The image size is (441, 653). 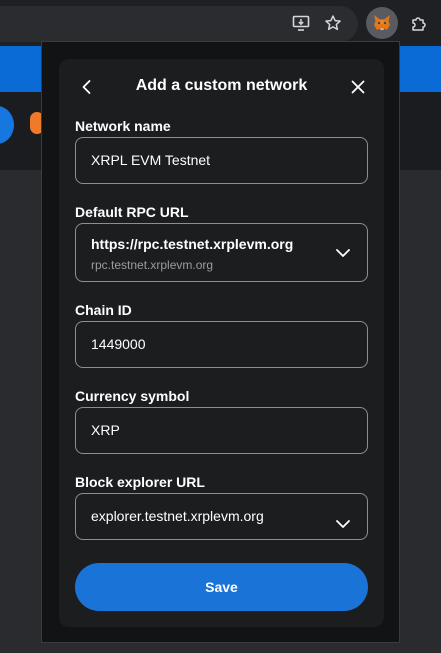 What do you see at coordinates (358, 87) in the screenshot?
I see `close-icon` at bounding box center [358, 87].